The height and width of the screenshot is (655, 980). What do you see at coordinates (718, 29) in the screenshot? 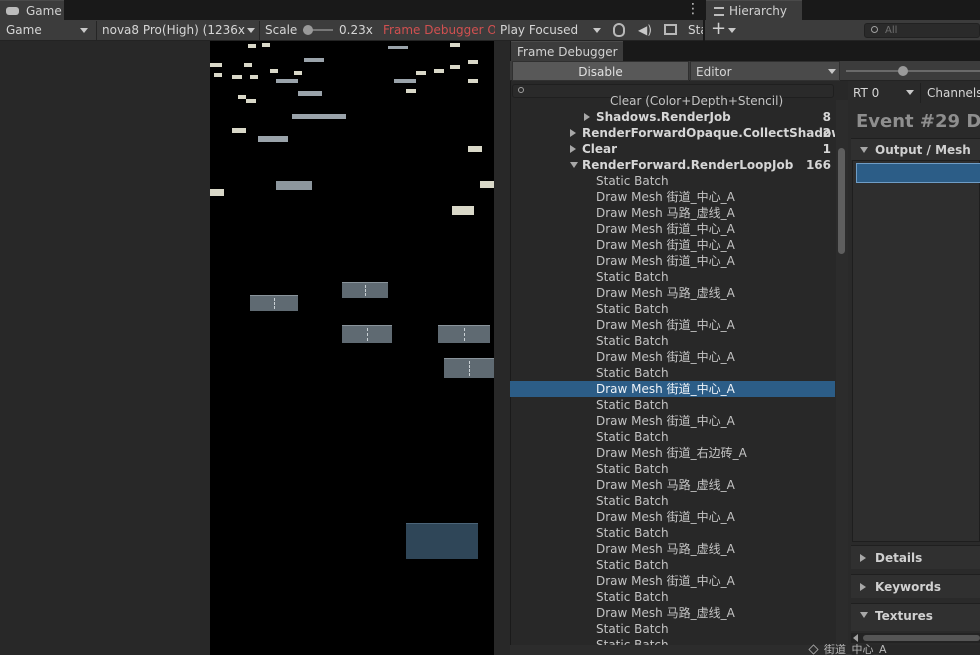
I see `add-button: +` at bounding box center [718, 29].